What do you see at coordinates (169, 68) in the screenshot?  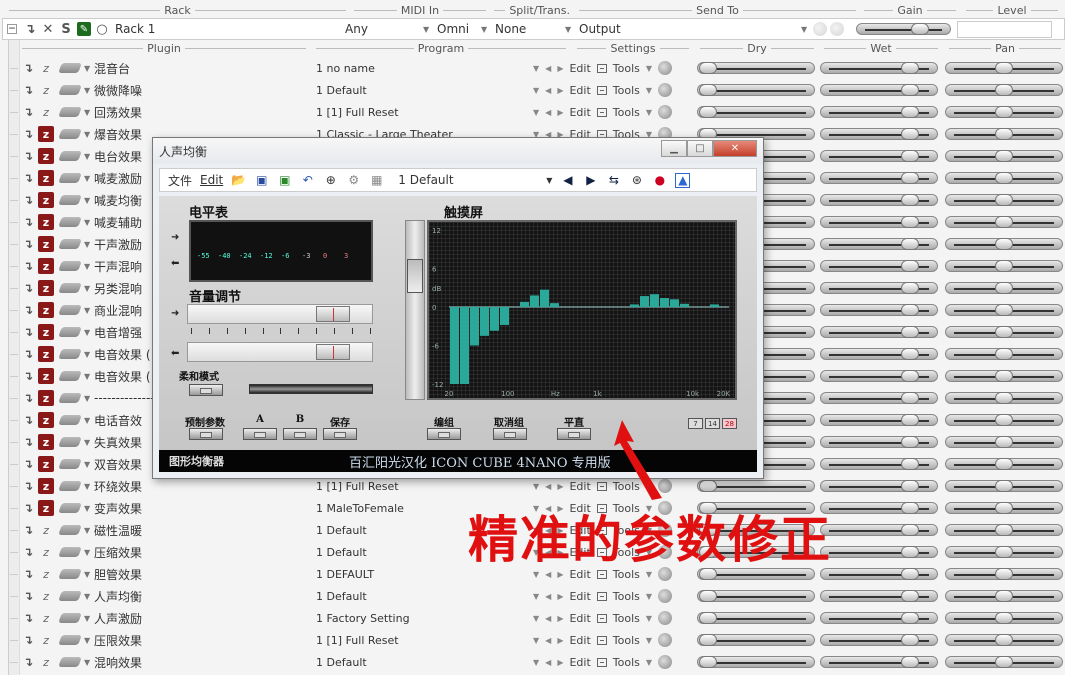 I see `plugin-name: 混音台` at bounding box center [169, 68].